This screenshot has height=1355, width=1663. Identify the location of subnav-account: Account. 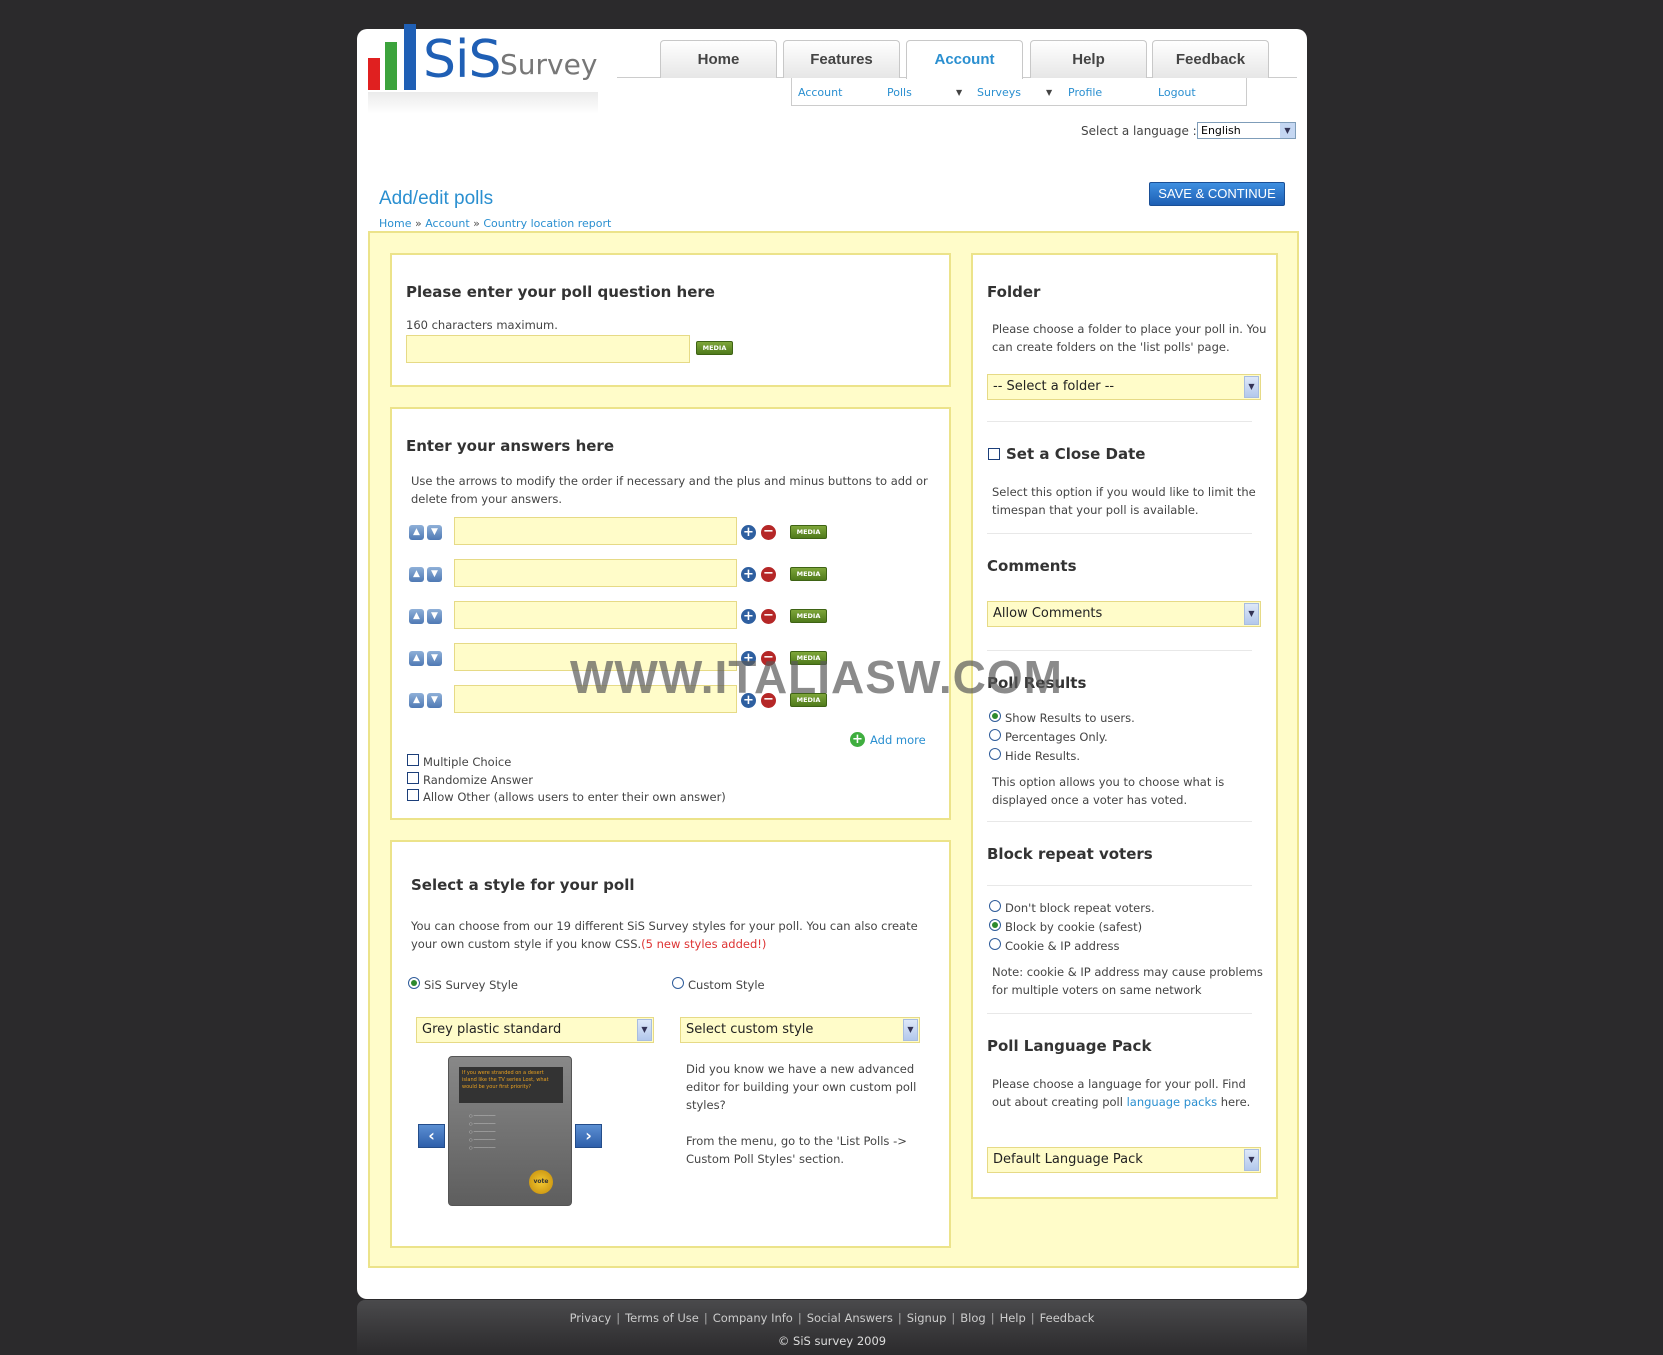
(820, 92).